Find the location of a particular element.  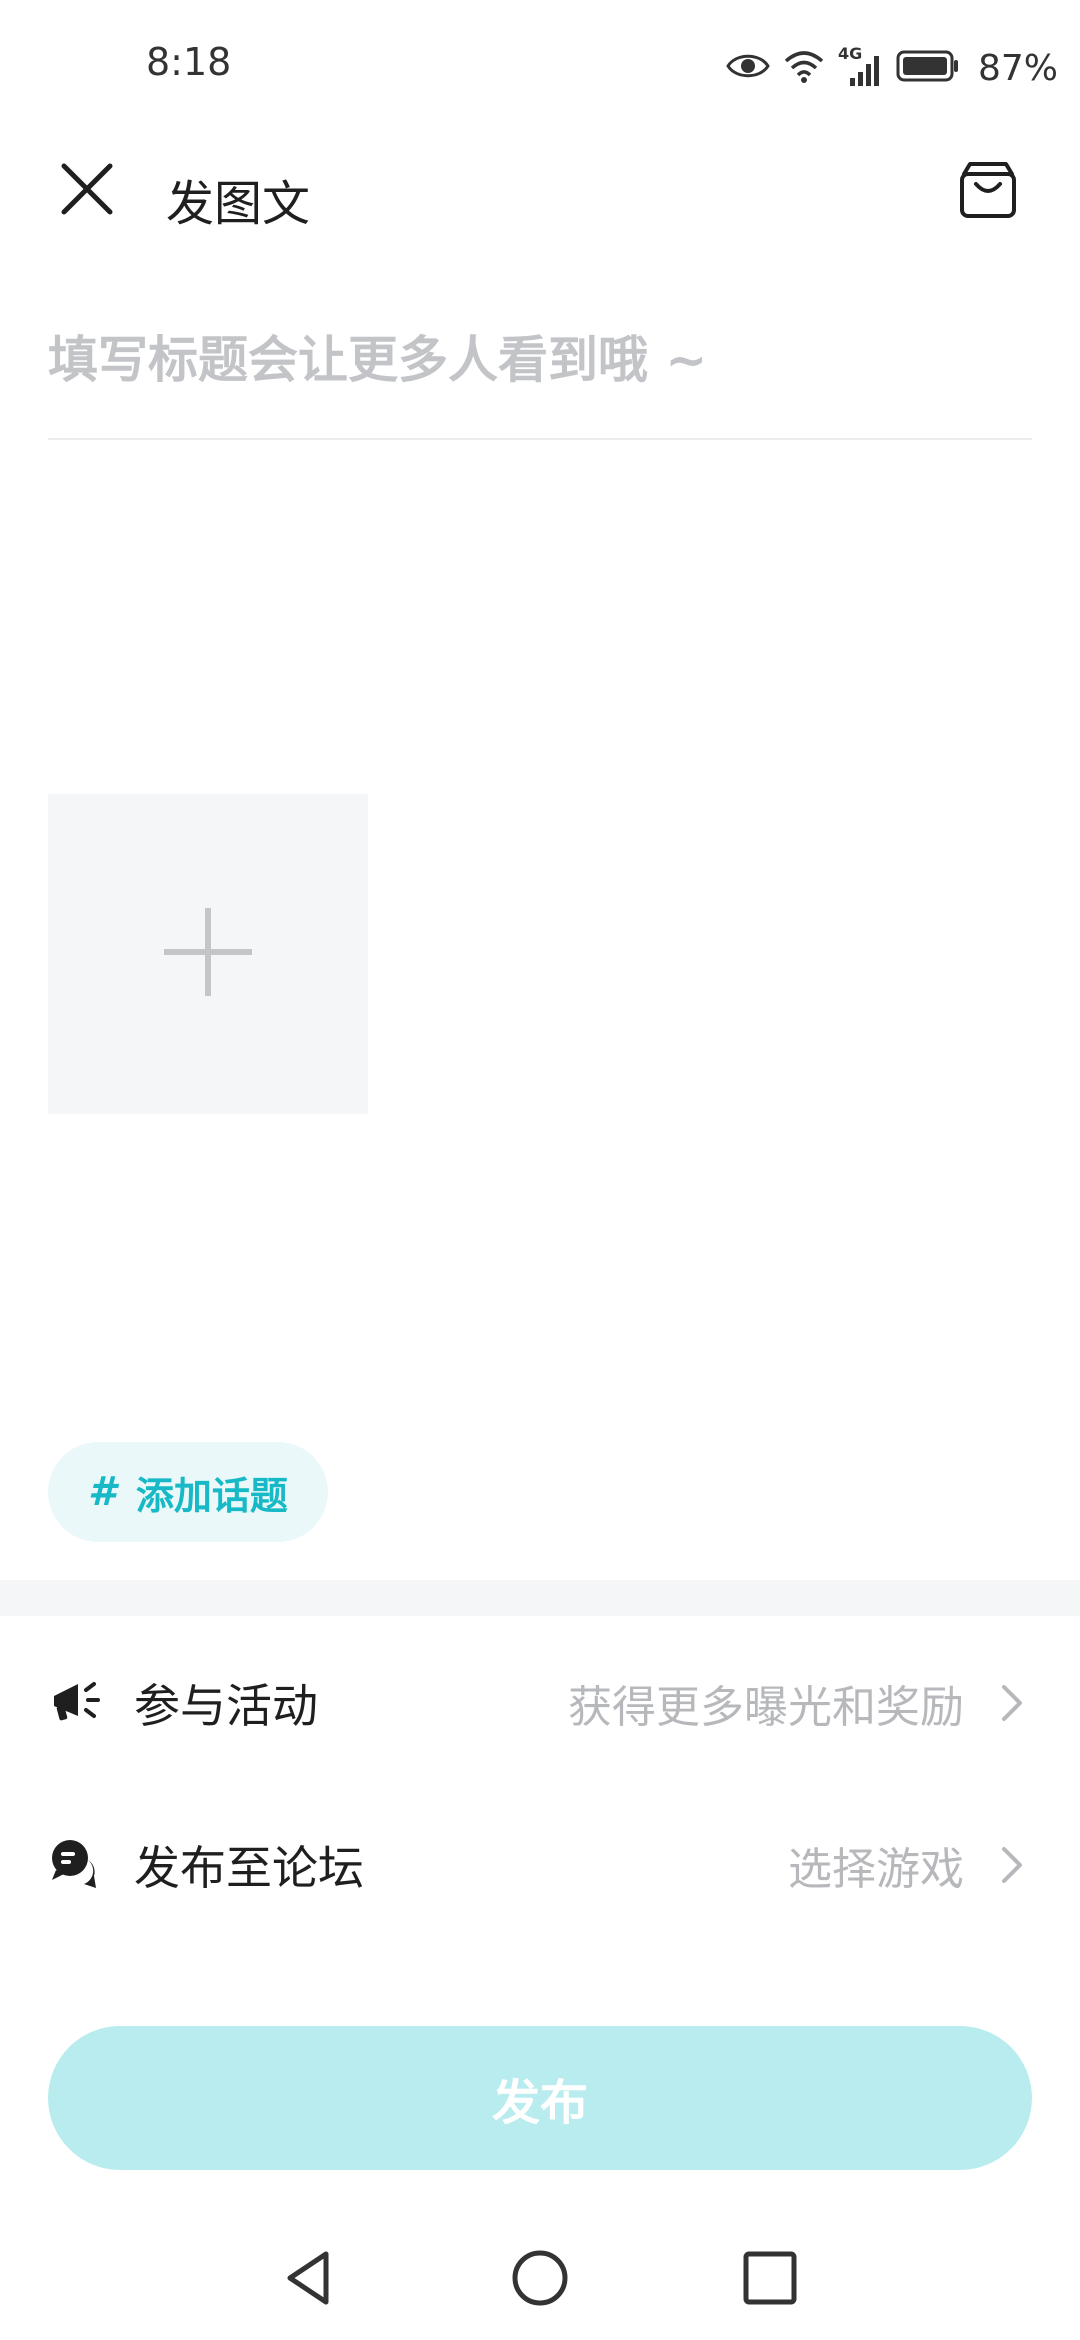

nav-recents-button is located at coordinates (770, 2278).